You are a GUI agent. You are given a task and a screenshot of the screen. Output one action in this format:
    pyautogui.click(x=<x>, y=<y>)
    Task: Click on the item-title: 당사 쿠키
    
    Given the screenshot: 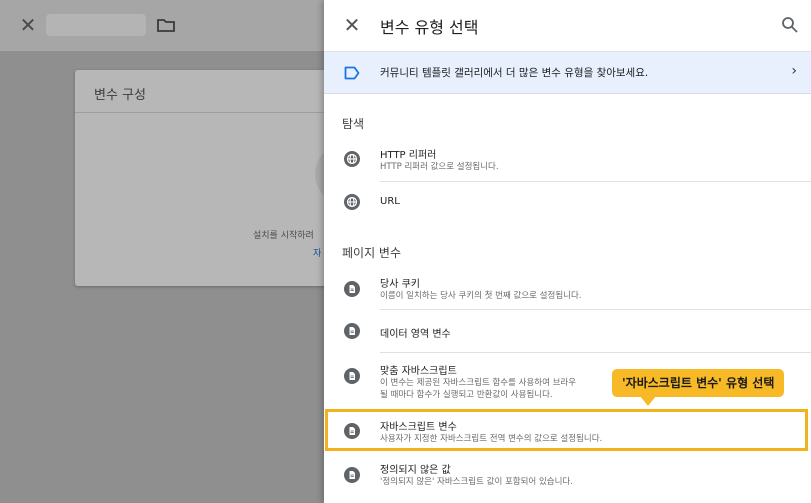 What is the action you would take?
    pyautogui.click(x=400, y=284)
    